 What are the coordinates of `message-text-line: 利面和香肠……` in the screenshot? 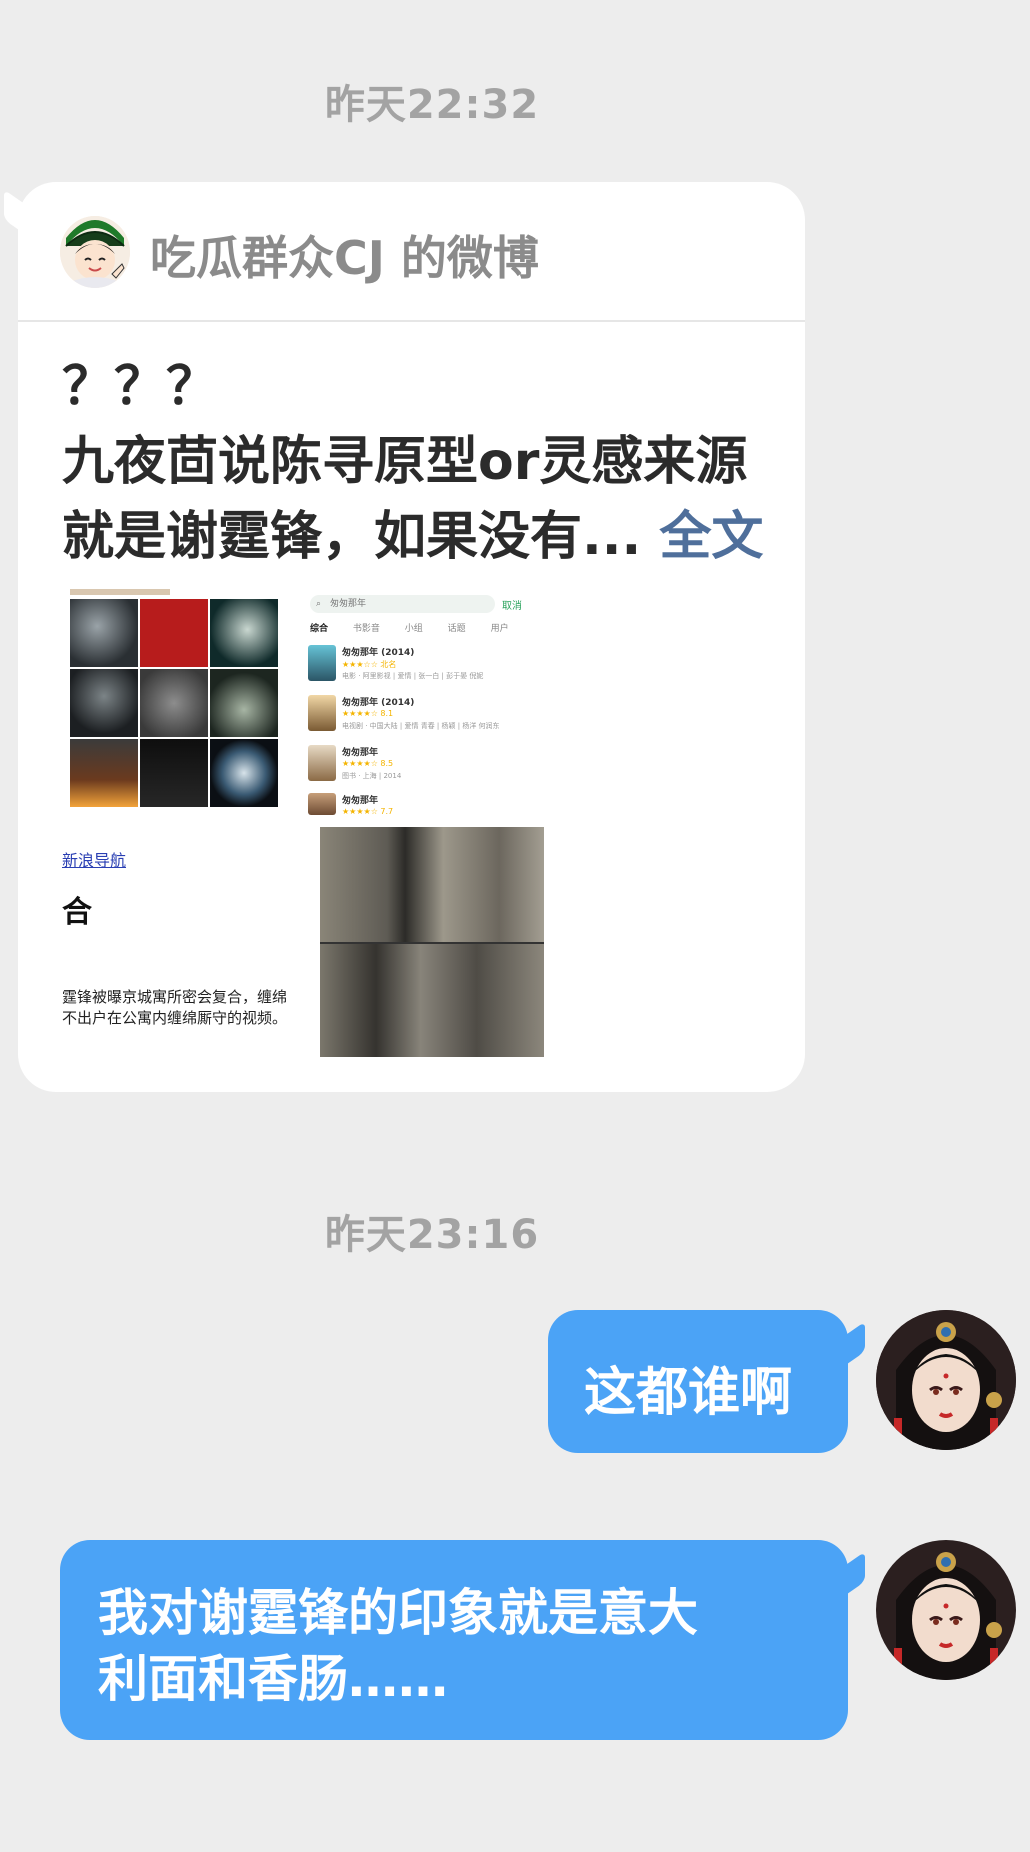 It's located at (273, 1679).